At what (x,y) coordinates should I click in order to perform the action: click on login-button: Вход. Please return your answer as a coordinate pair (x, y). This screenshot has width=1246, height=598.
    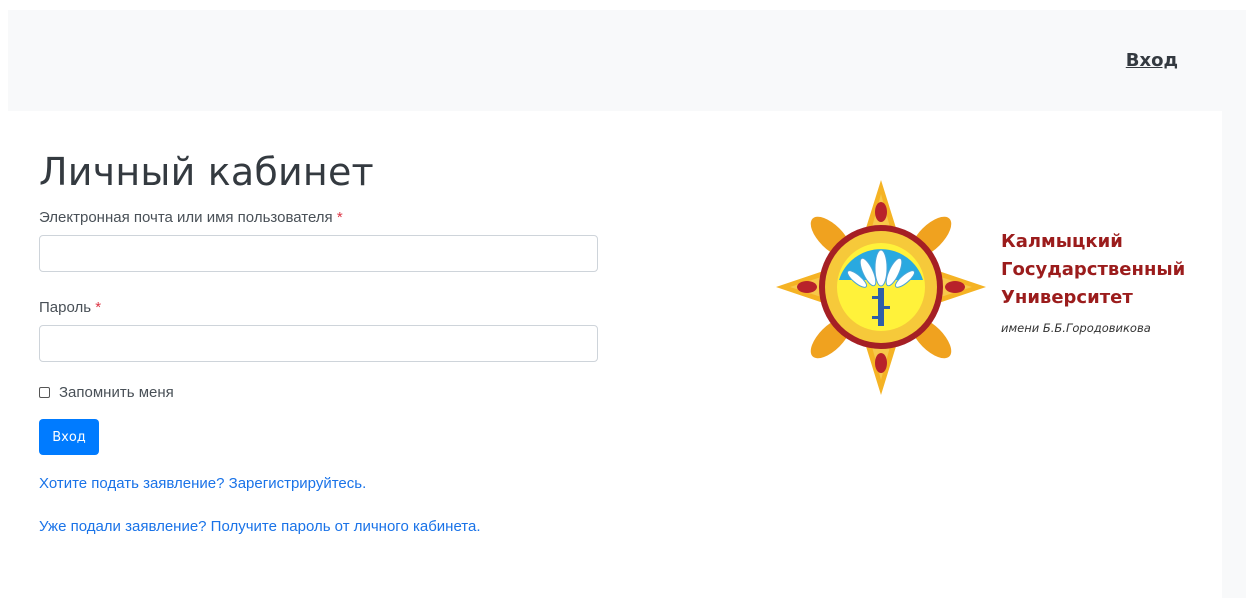
    Looking at the image, I should click on (69, 437).